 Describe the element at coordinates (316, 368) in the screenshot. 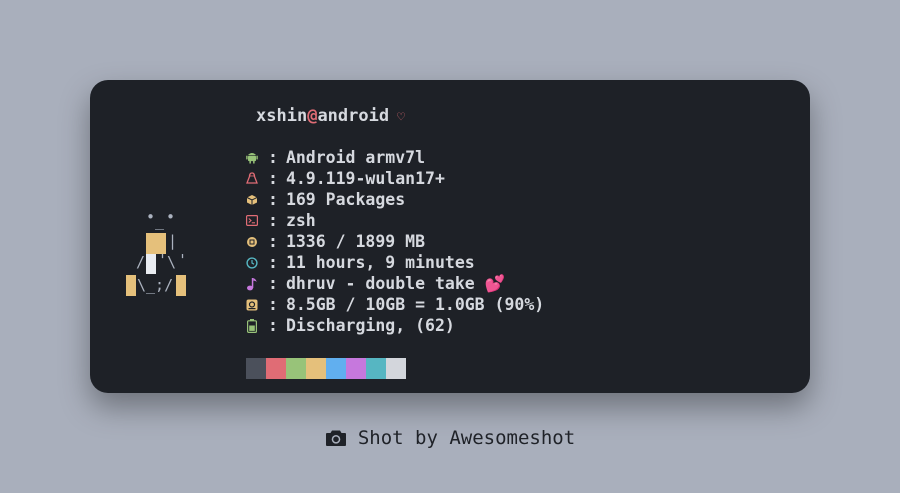

I see `palette-swatch-yellow` at that location.